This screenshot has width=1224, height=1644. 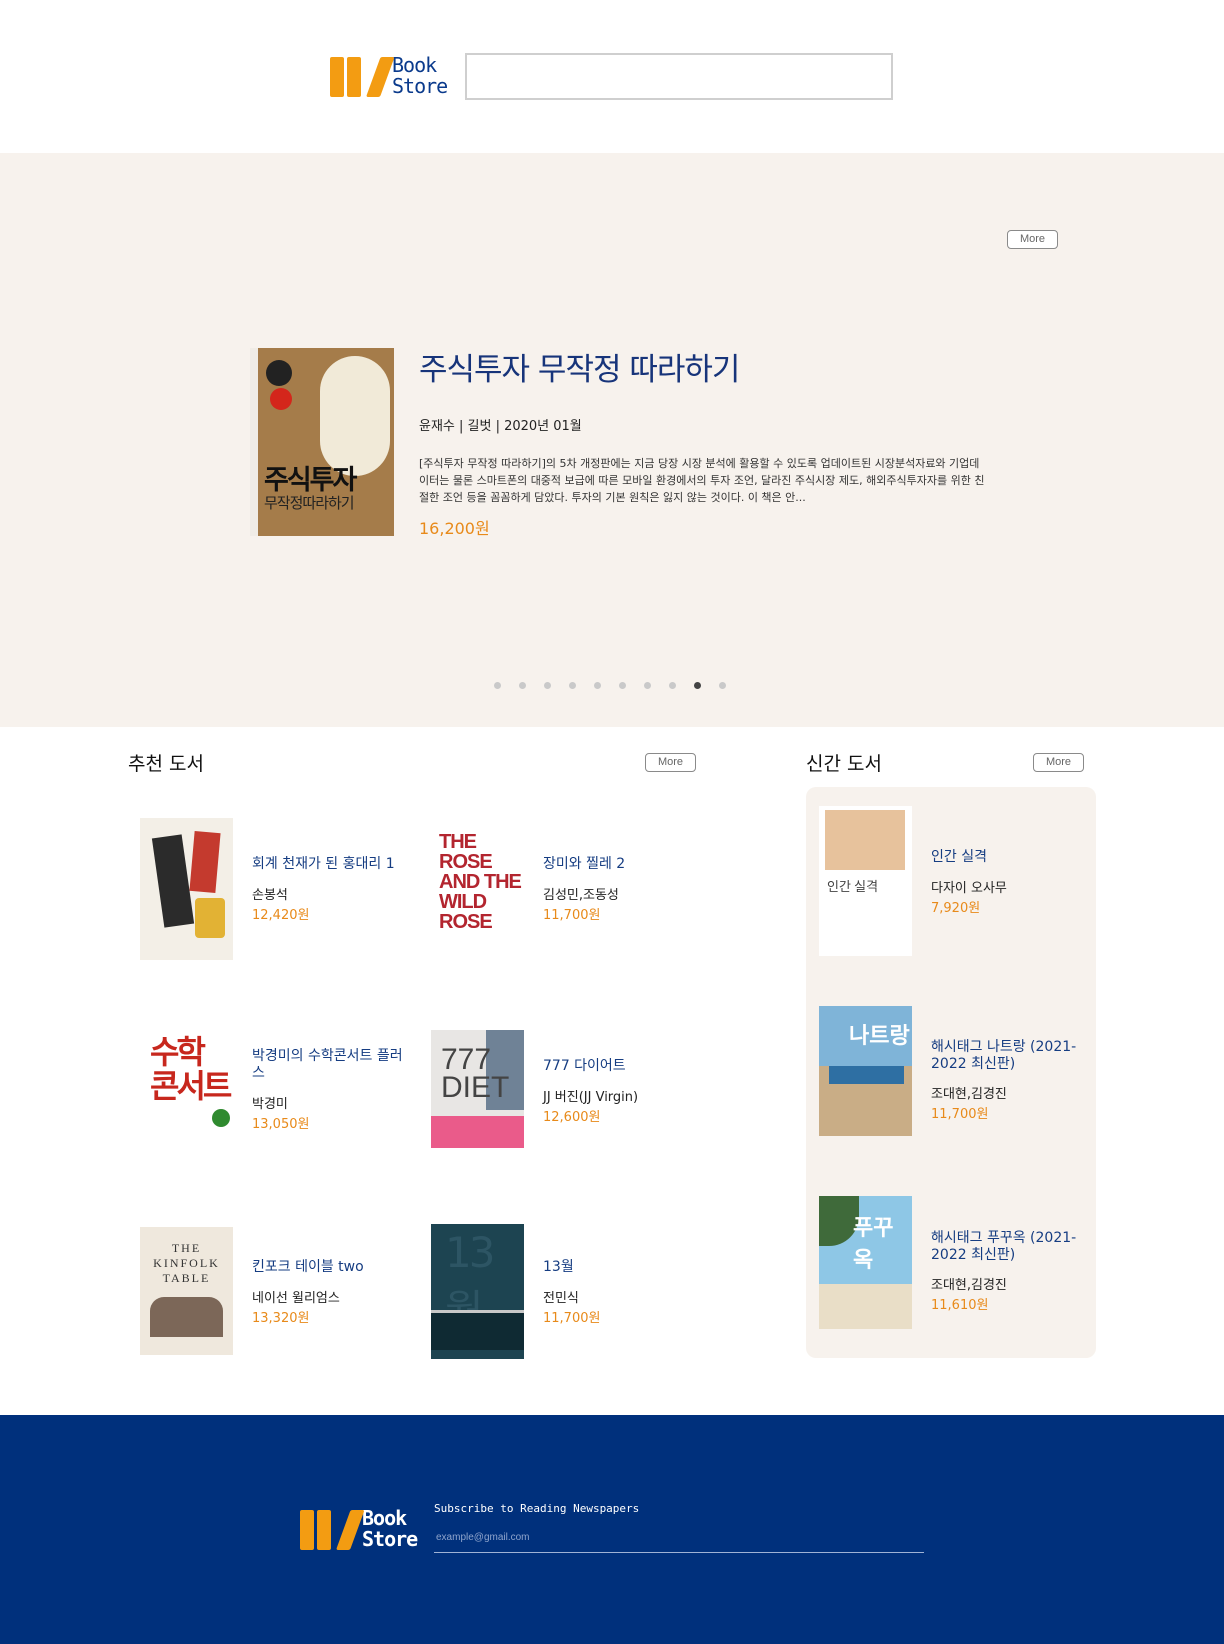 I want to click on book-title: 박경미의 수학콘서트 플러스, so click(x=332, y=1065).